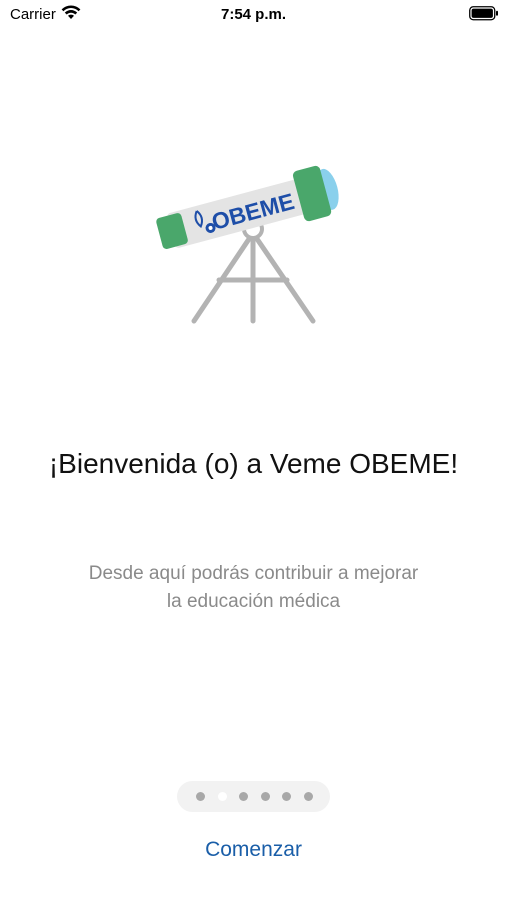 This screenshot has height=900, width=507. I want to click on welcome-title: ¡Bienvenida (o) a Veme OBEME!, so click(253, 463).